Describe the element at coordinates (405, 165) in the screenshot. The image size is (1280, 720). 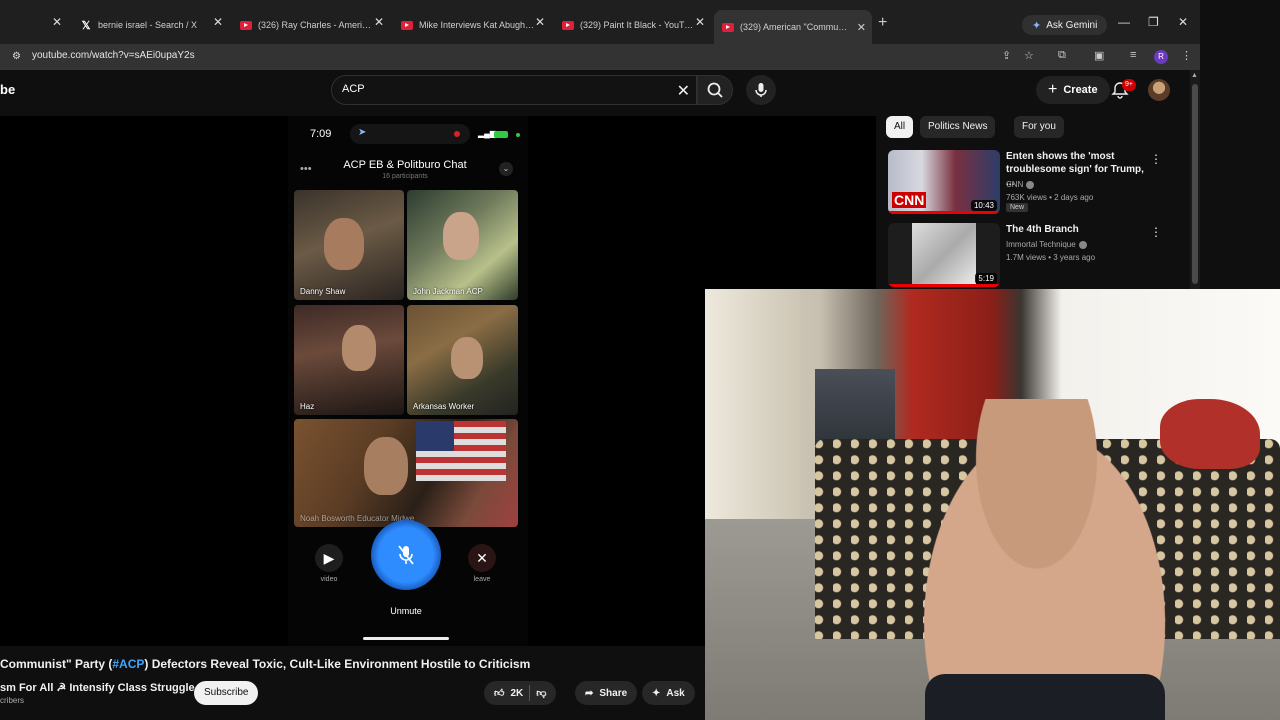
I see `chat-title: ACP EB & Politburo Chat` at that location.